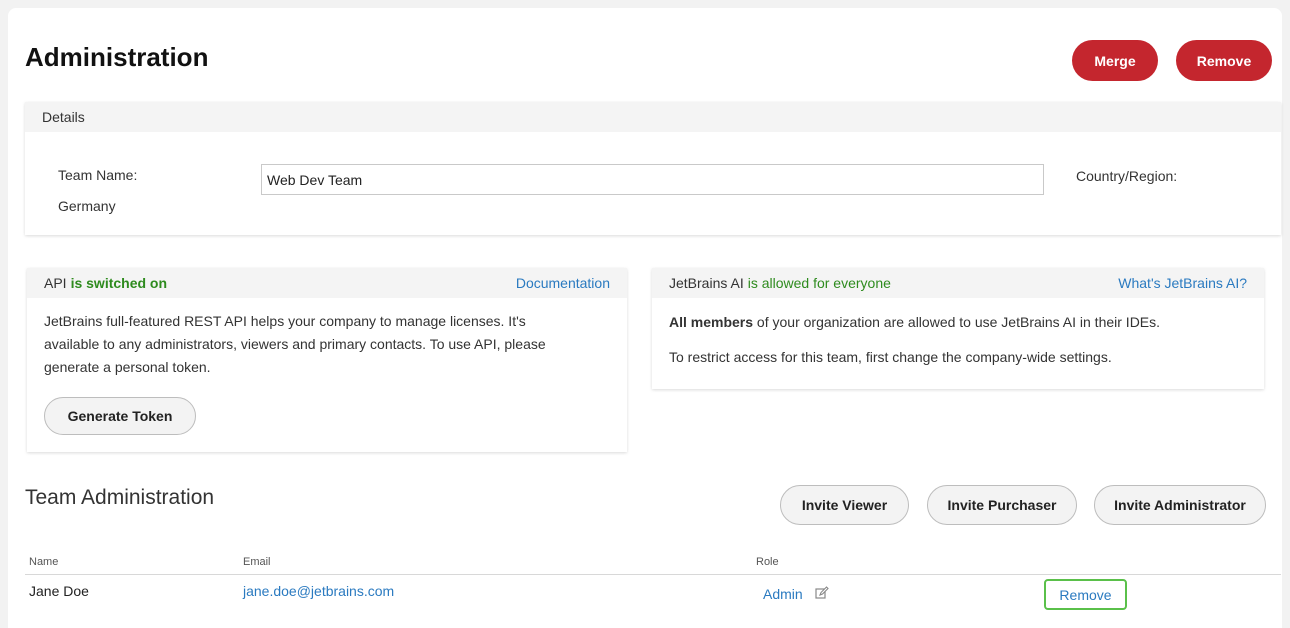 This screenshot has width=1290, height=628. Describe the element at coordinates (819, 283) in the screenshot. I see `ai-status: is allowed for everyone` at that location.